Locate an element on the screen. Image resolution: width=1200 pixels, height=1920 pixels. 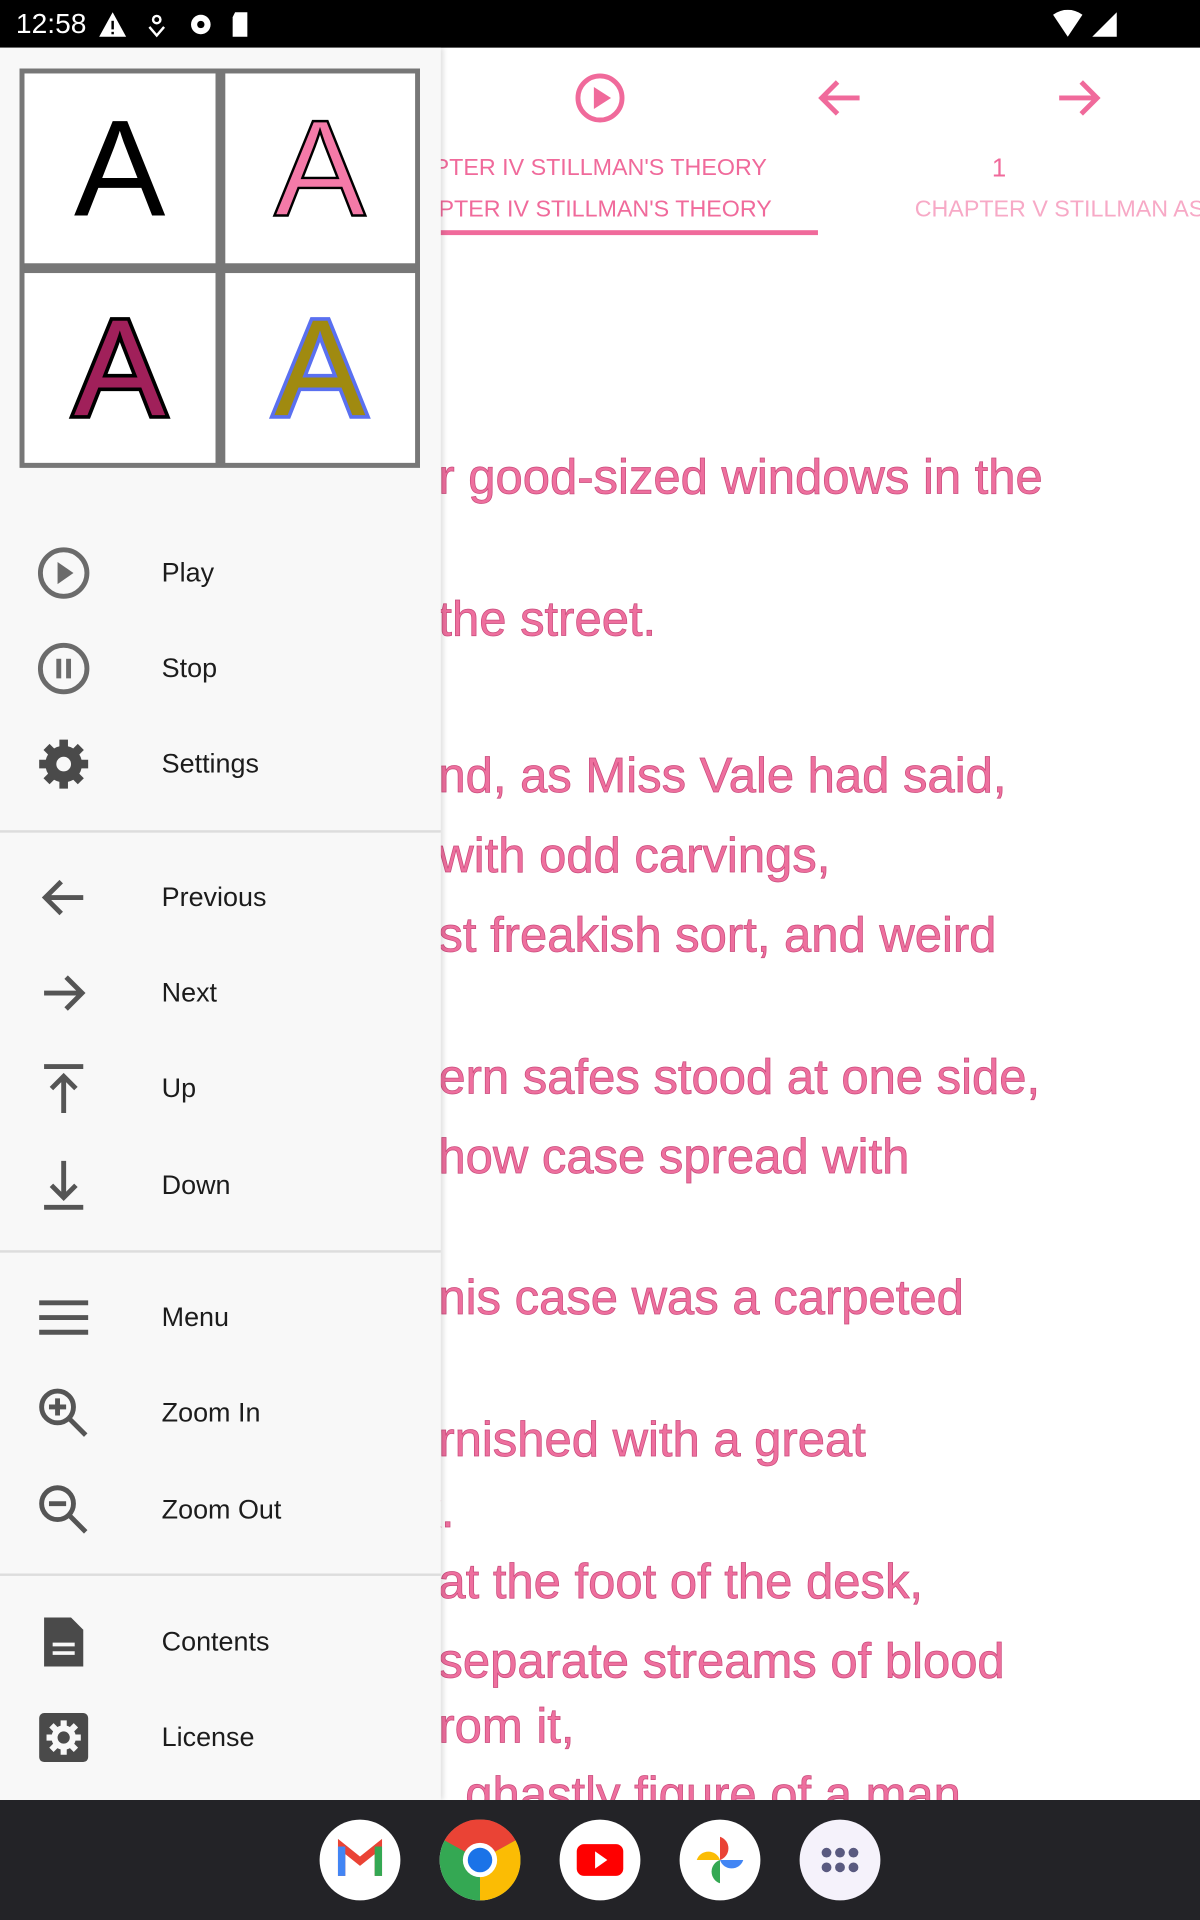
menu-item-down: Down is located at coordinates (220, 1186).